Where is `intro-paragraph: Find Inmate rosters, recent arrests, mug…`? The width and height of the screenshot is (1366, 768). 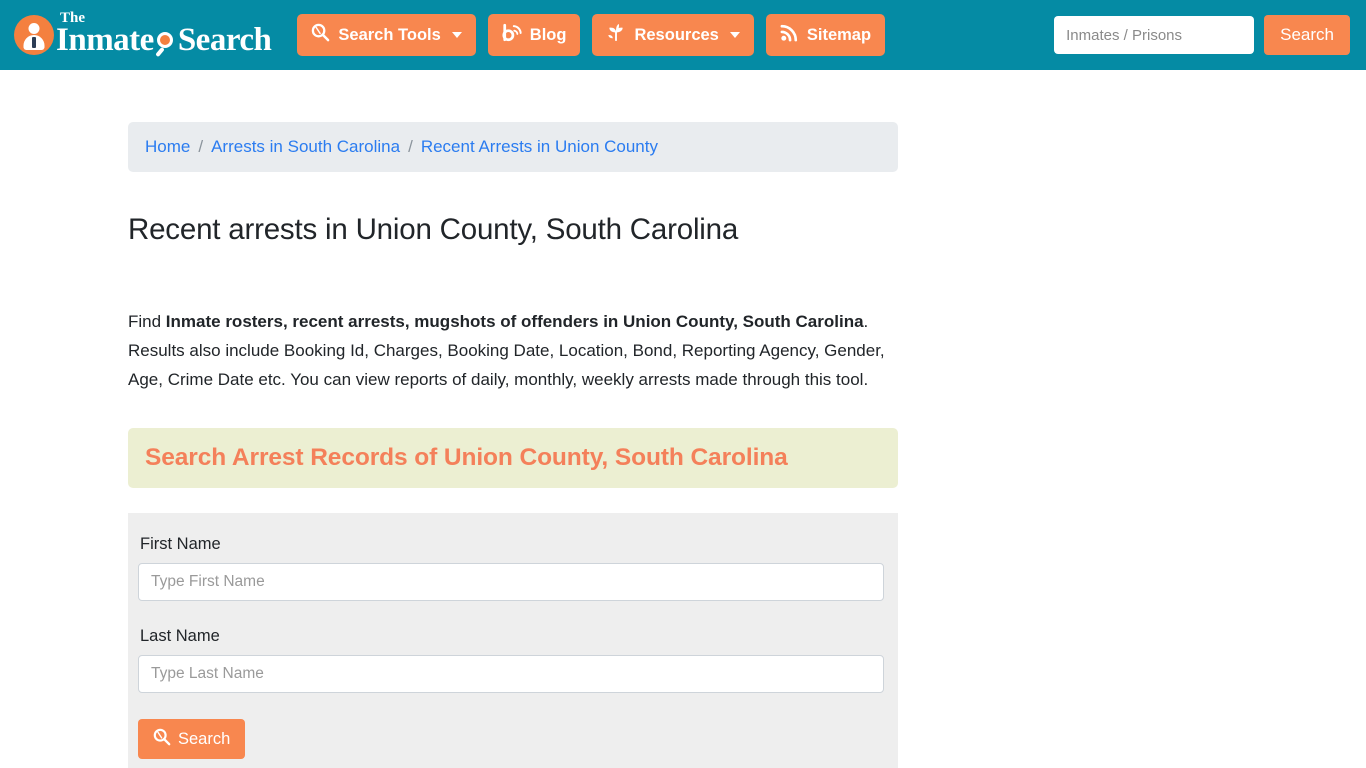 intro-paragraph: Find Inmate rosters, recent arrests, mug… is located at coordinates (513, 350).